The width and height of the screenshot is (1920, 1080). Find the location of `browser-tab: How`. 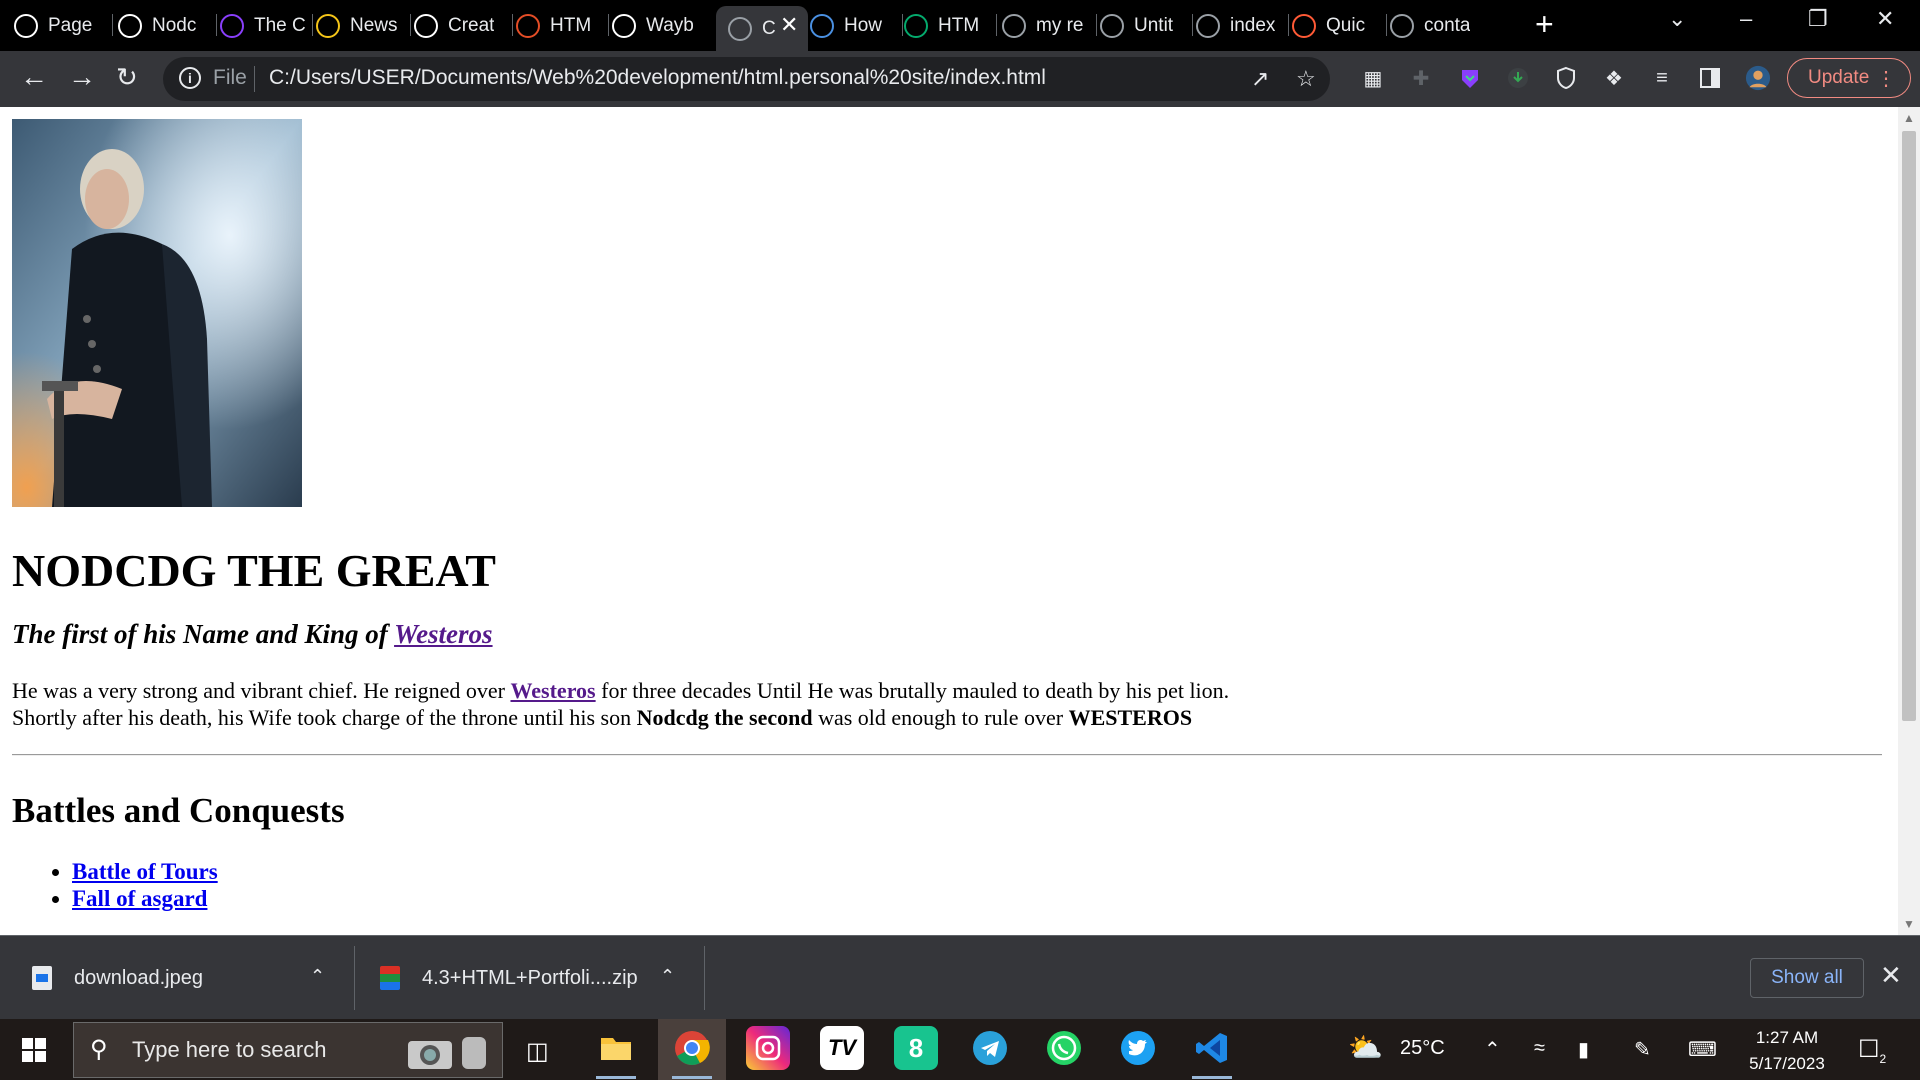

browser-tab: How is located at coordinates (855, 25).